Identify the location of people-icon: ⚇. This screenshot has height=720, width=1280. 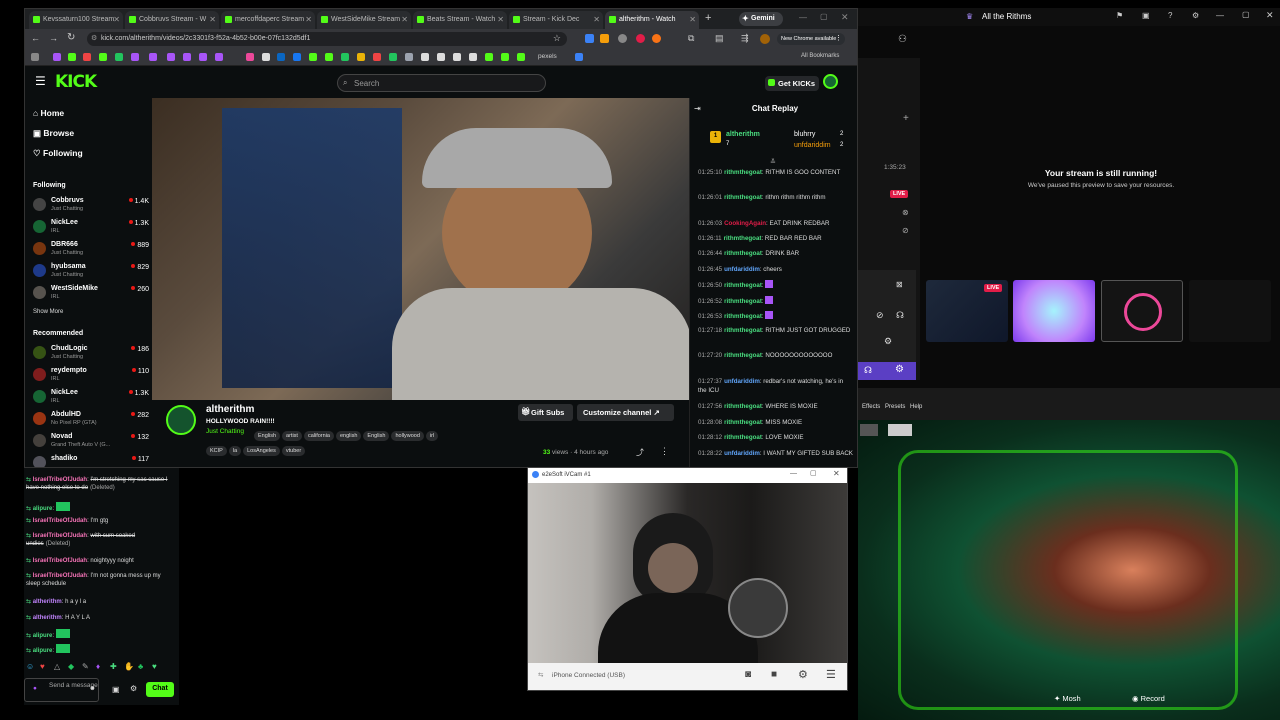
(902, 39).